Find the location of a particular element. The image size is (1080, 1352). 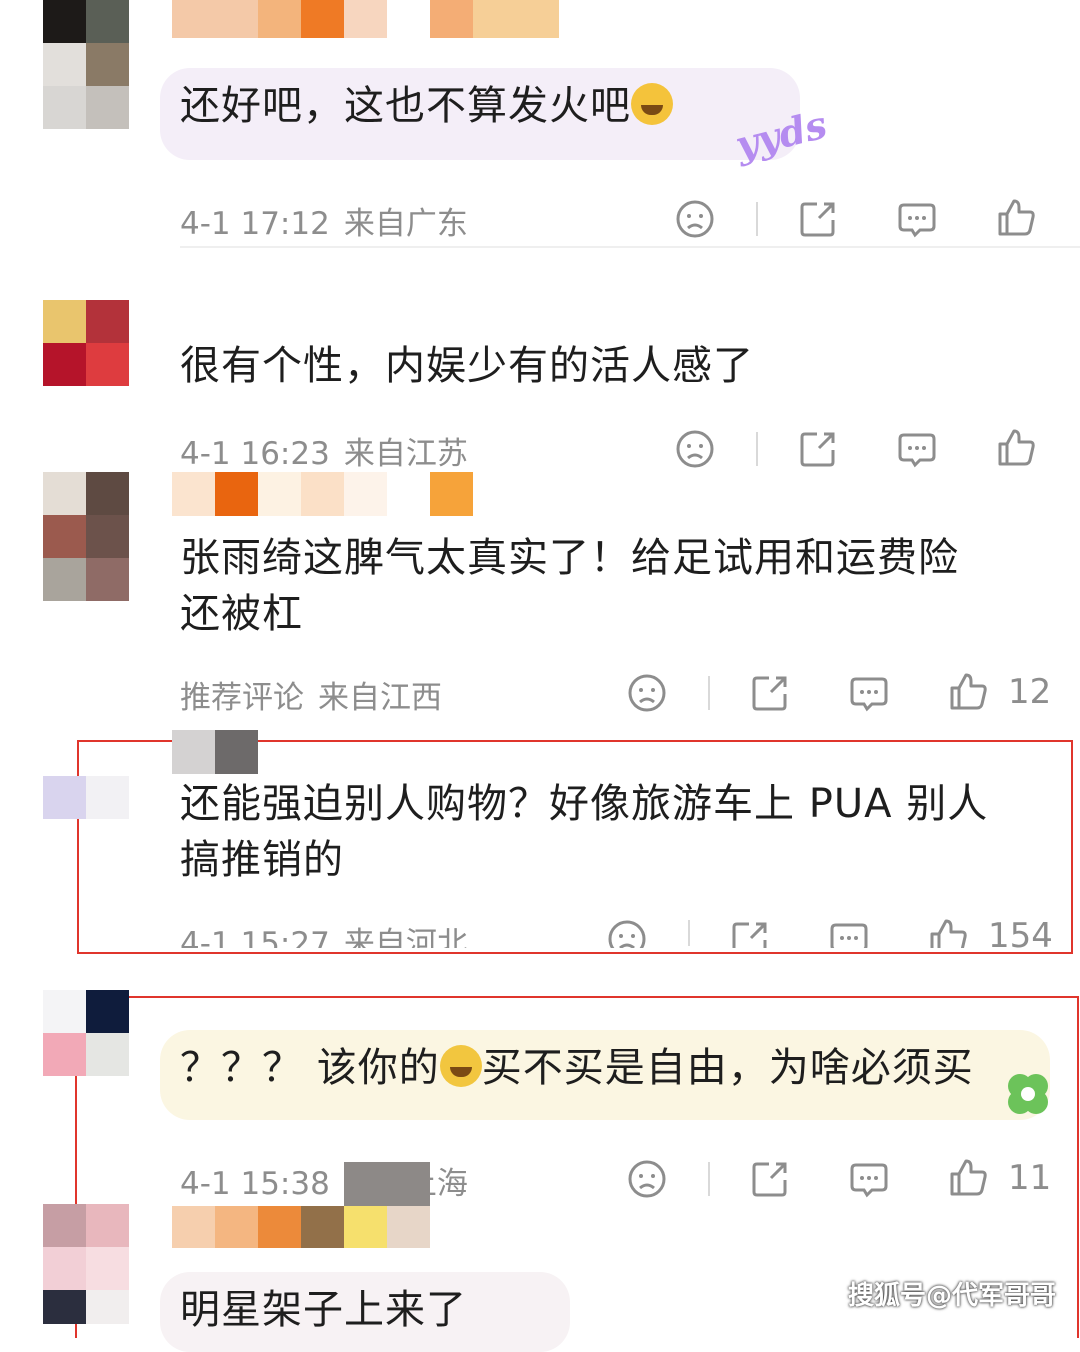

comment-location: 来自广东 is located at coordinates (405, 224).